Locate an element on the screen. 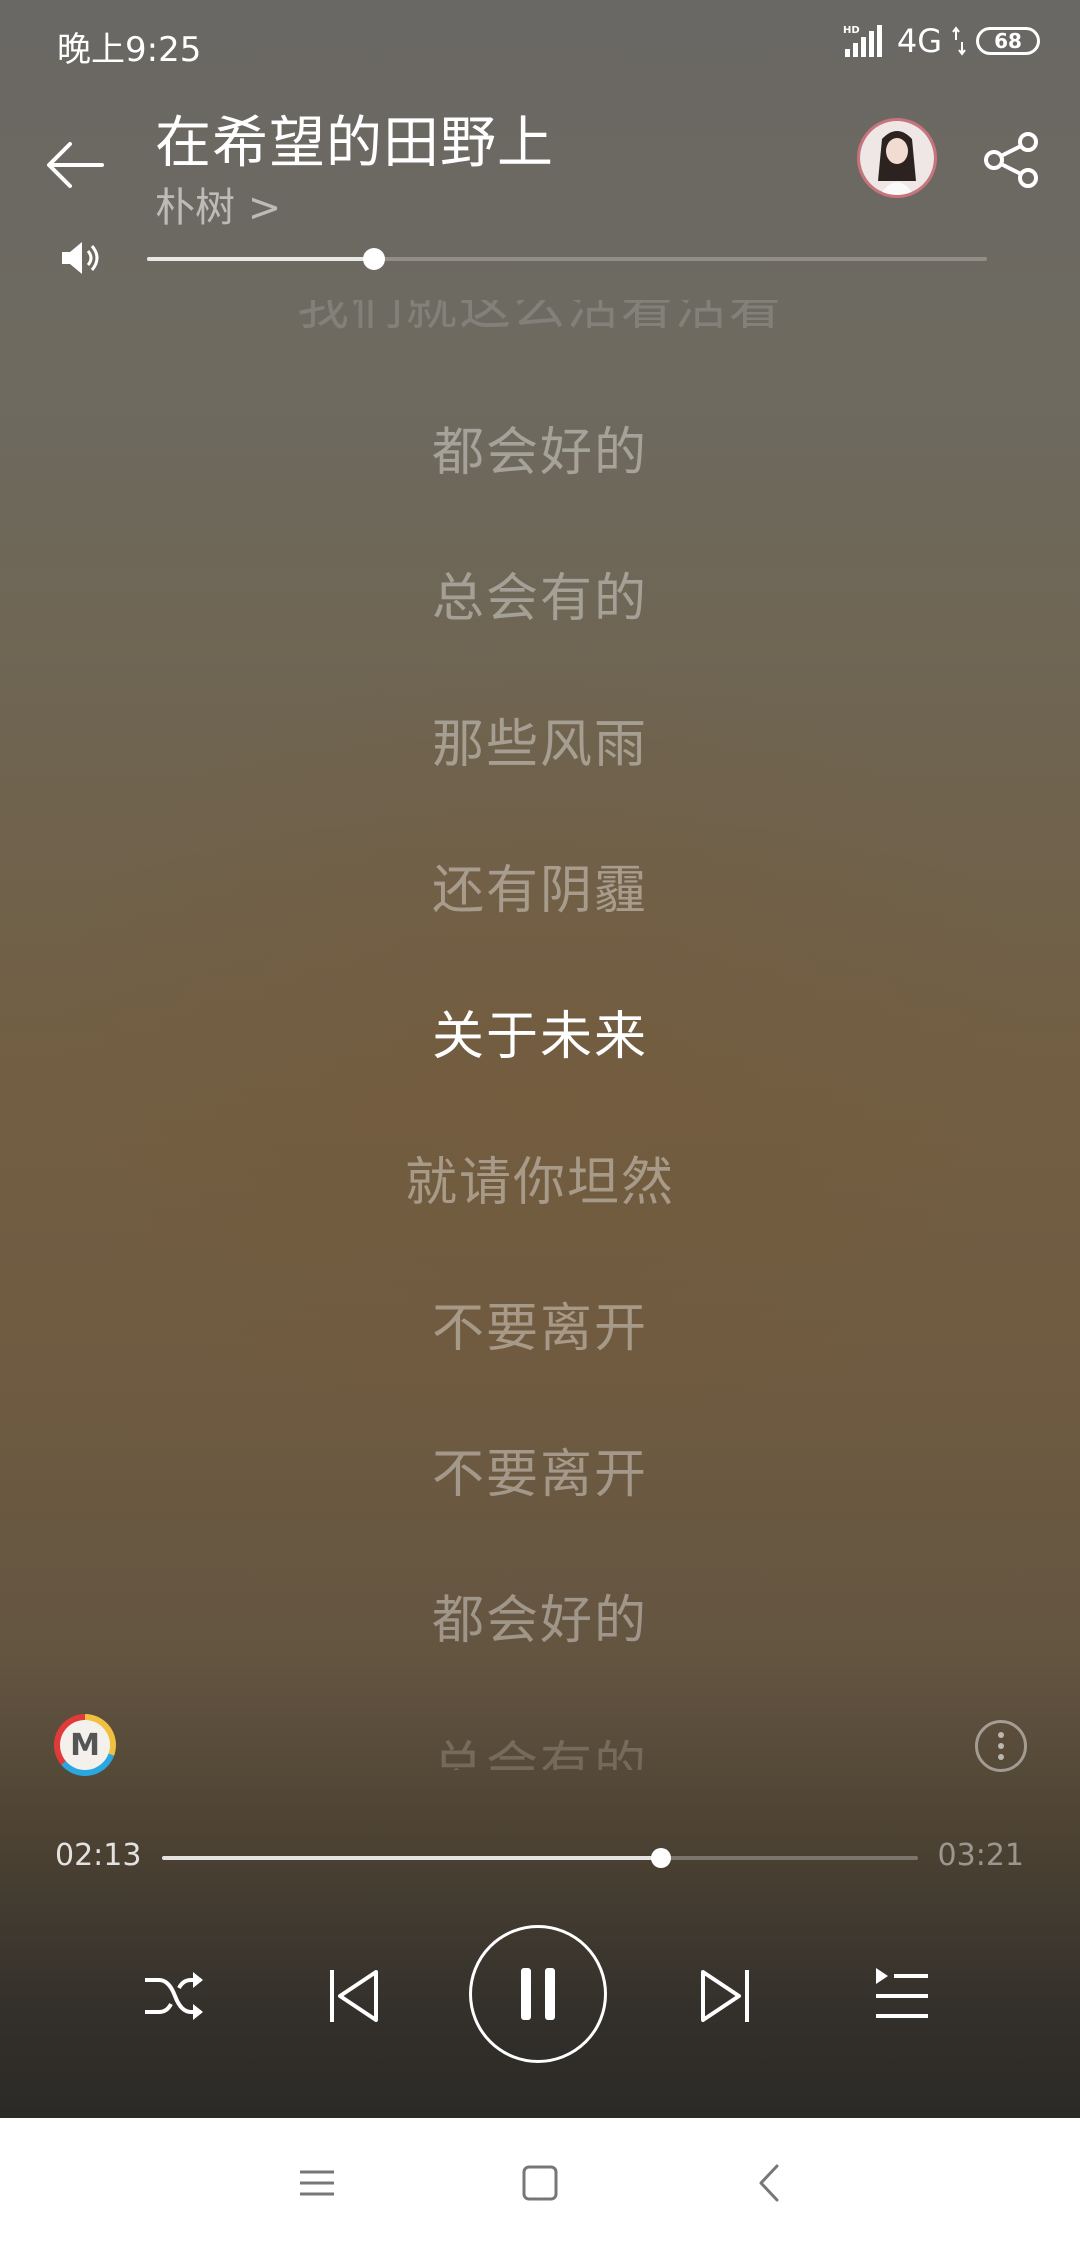 This screenshot has height=2248, width=1080. artist-link: 朴树 > is located at coordinates (218, 204).